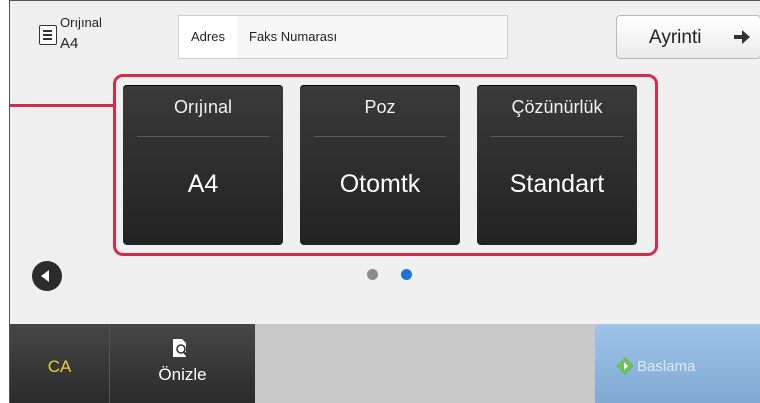 This screenshot has width=760, height=403. Describe the element at coordinates (742, 37) in the screenshot. I see `arrow-right-icon` at that location.